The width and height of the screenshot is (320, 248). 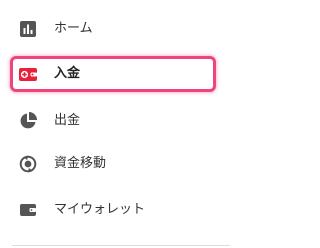 What do you see at coordinates (67, 120) in the screenshot?
I see `menu-item-withdraw-label: 出金` at bounding box center [67, 120].